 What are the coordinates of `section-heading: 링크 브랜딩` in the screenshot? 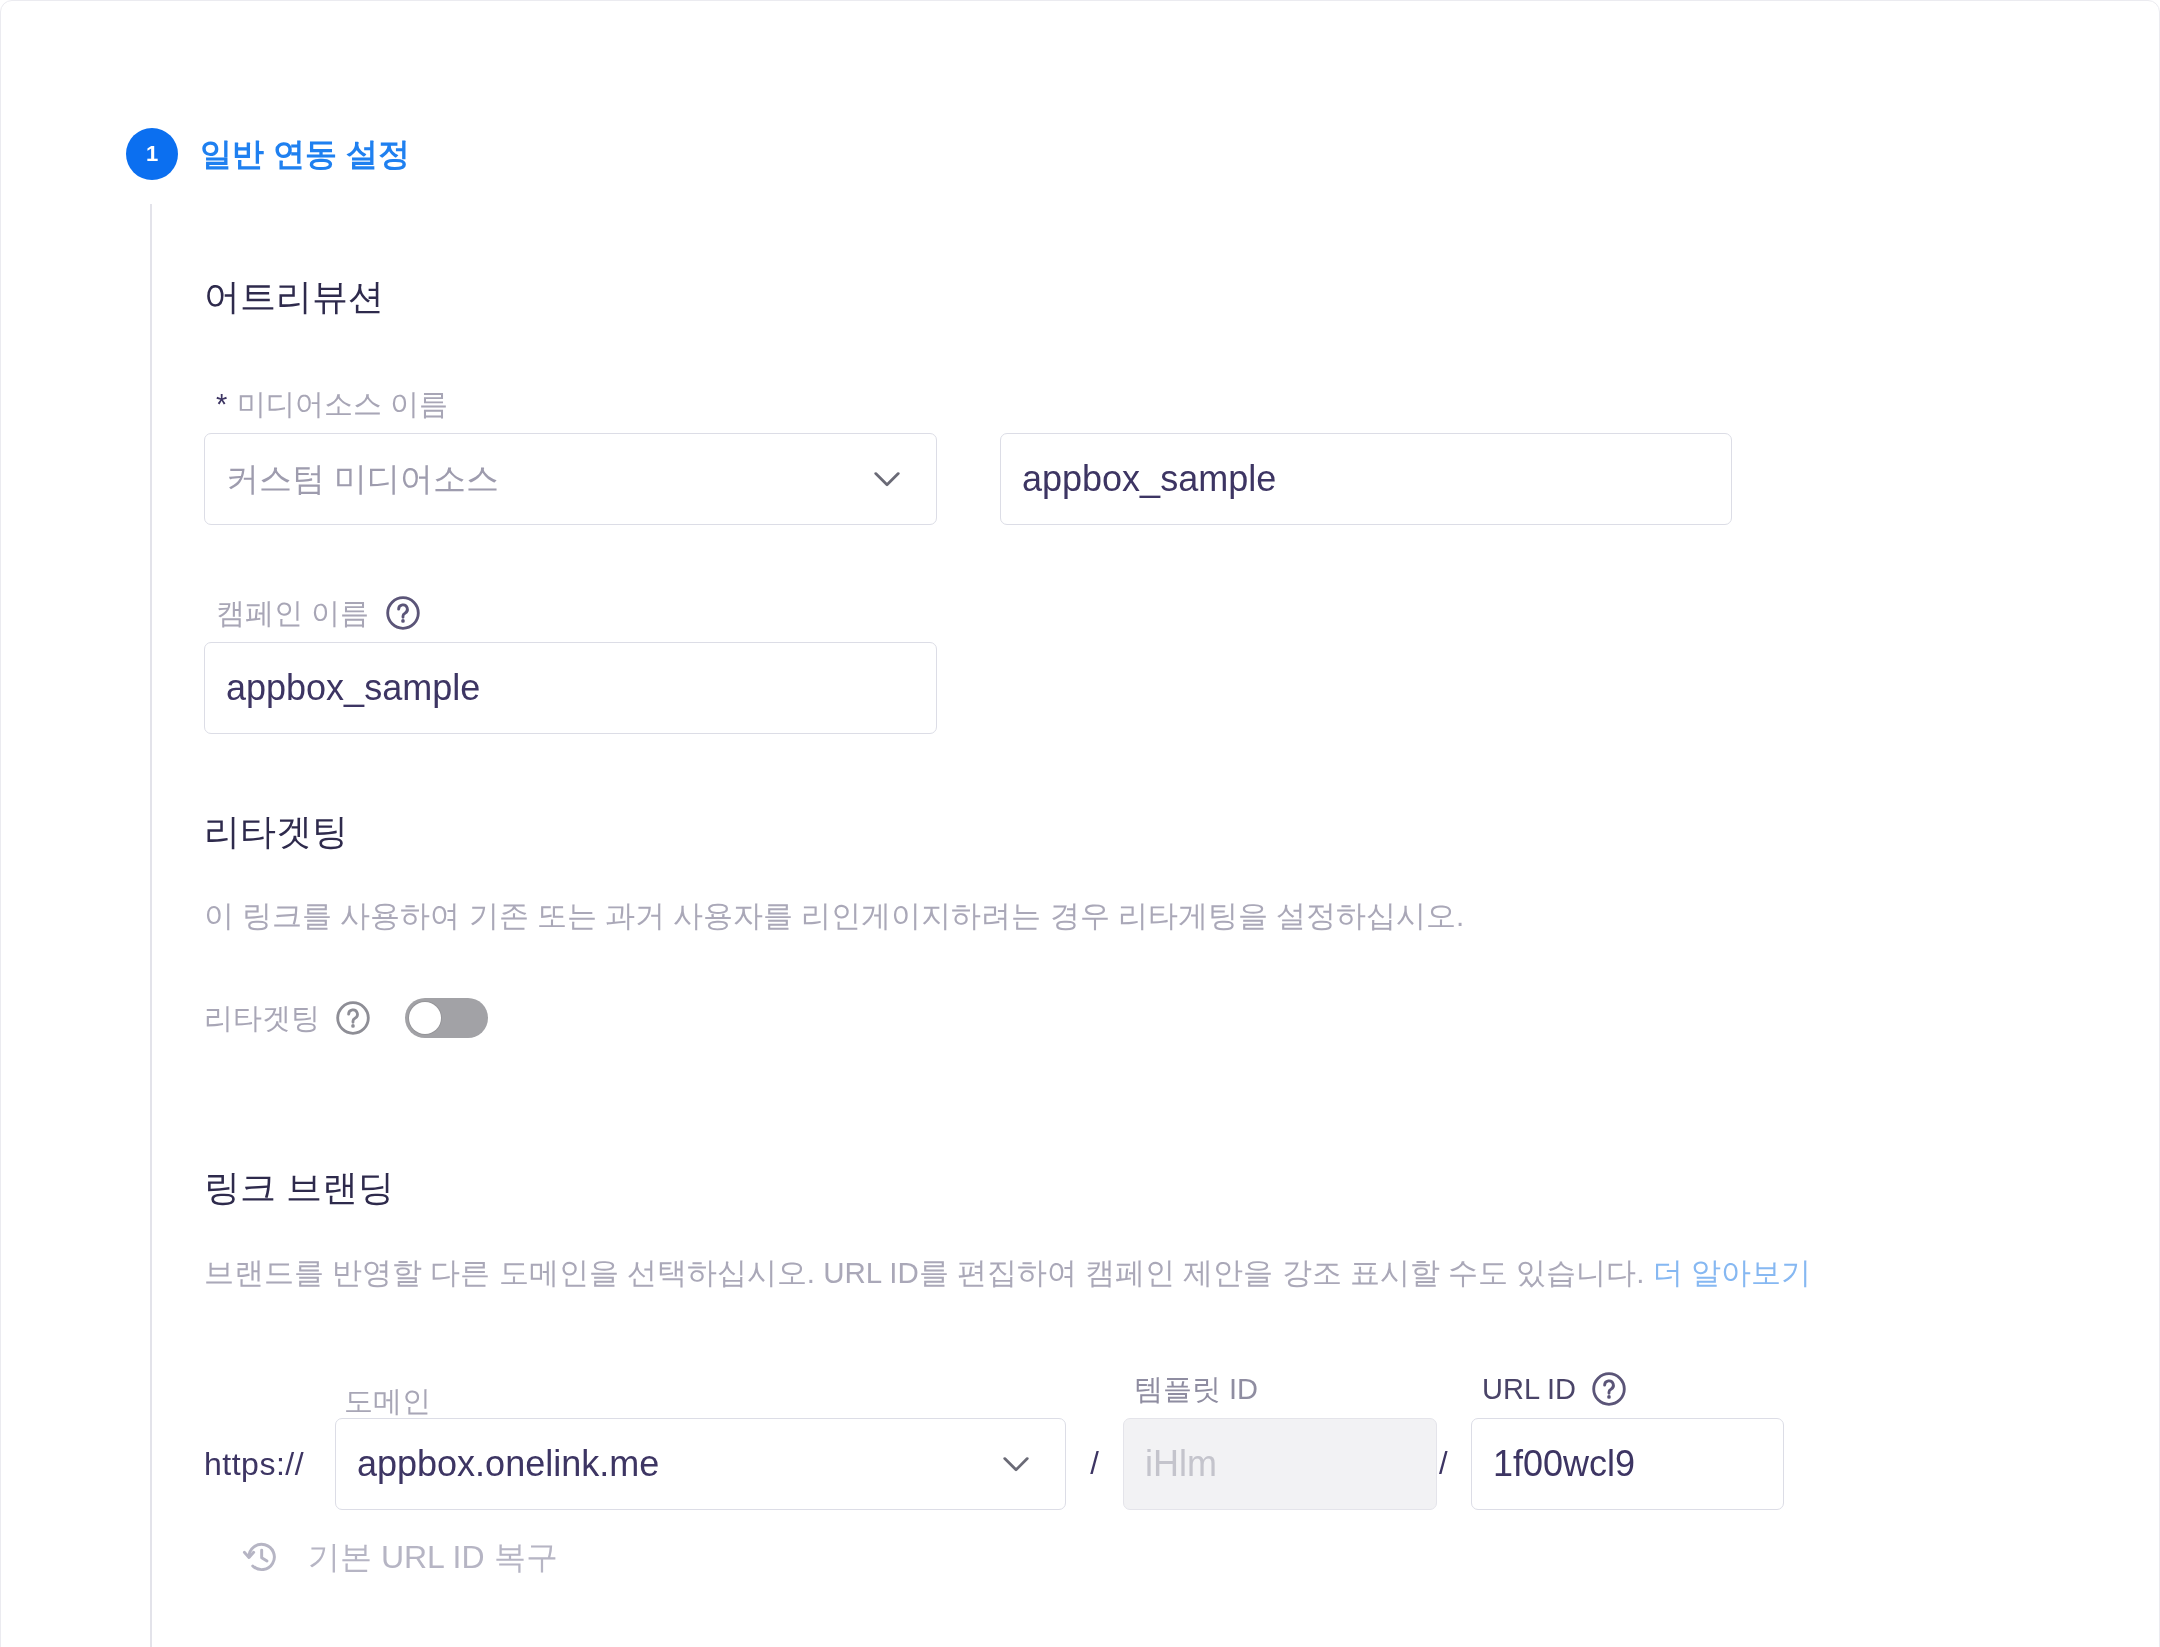 It's located at (299, 1188).